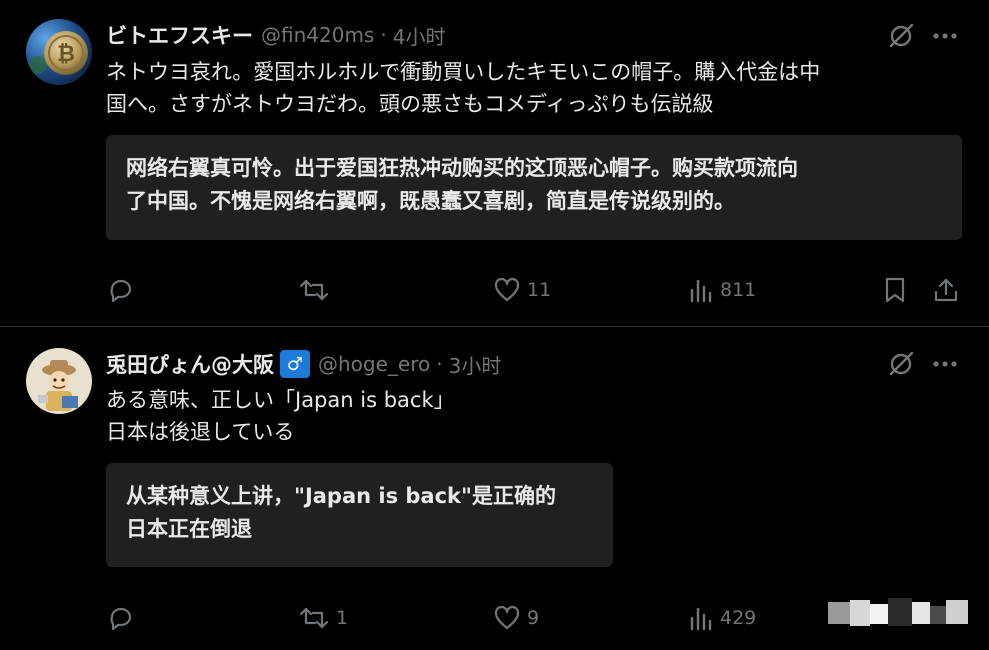 Image resolution: width=989 pixels, height=650 pixels. I want to click on translation-line: 了中国。不愧是网络右翼啊，既愚蠢又喜剧，简直是传说级别的。, so click(430, 201).